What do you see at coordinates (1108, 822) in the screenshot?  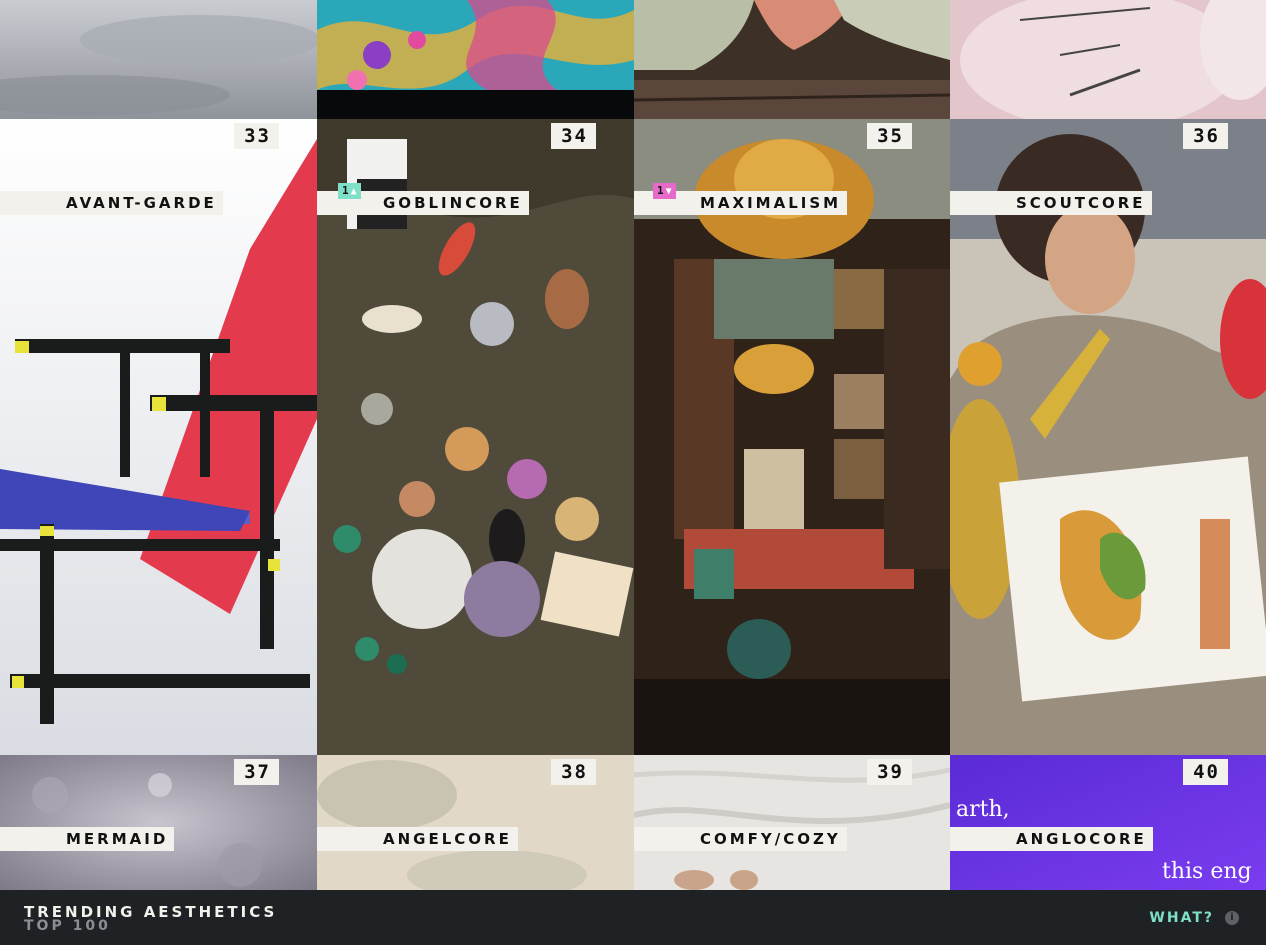 I see `tile-anglocore: arth, this eng 40 ANGLOCORE` at bounding box center [1108, 822].